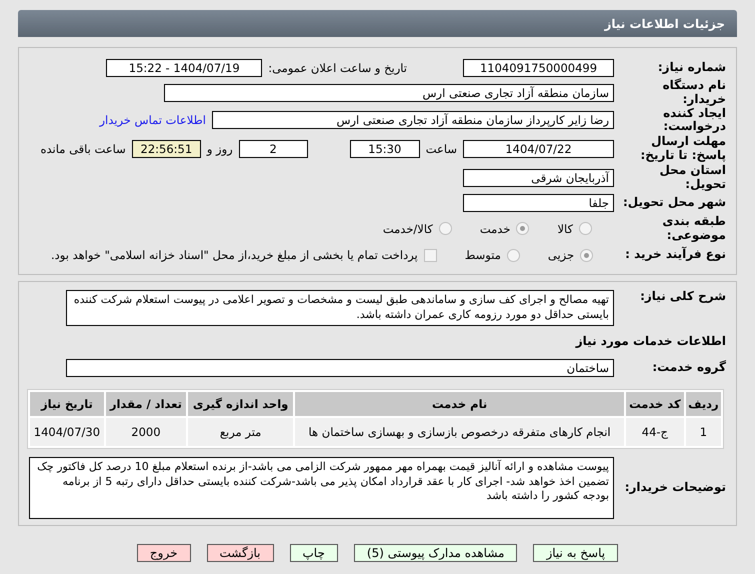 The width and height of the screenshot is (755, 574). I want to click on days-field: 2, so click(273, 149).